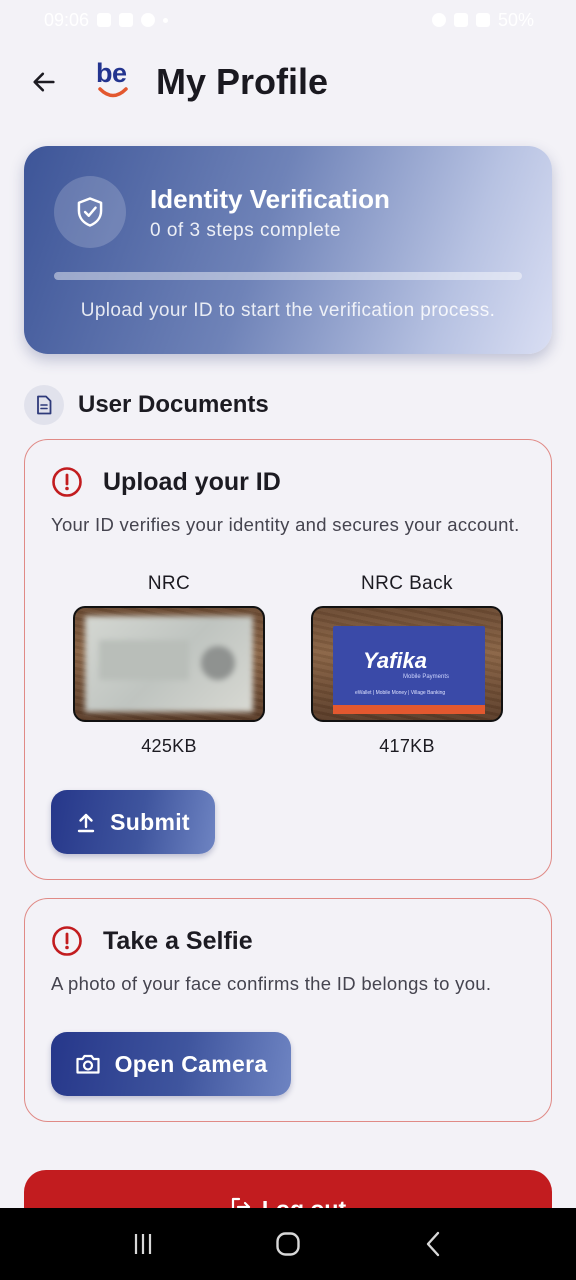 The height and width of the screenshot is (1280, 576). I want to click on nrc-front-thumbnail, so click(169, 664).